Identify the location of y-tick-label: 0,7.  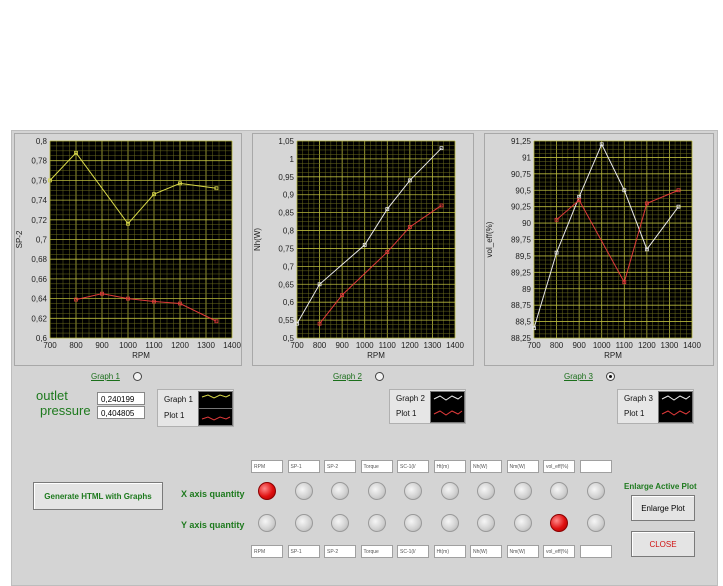
(289, 266).